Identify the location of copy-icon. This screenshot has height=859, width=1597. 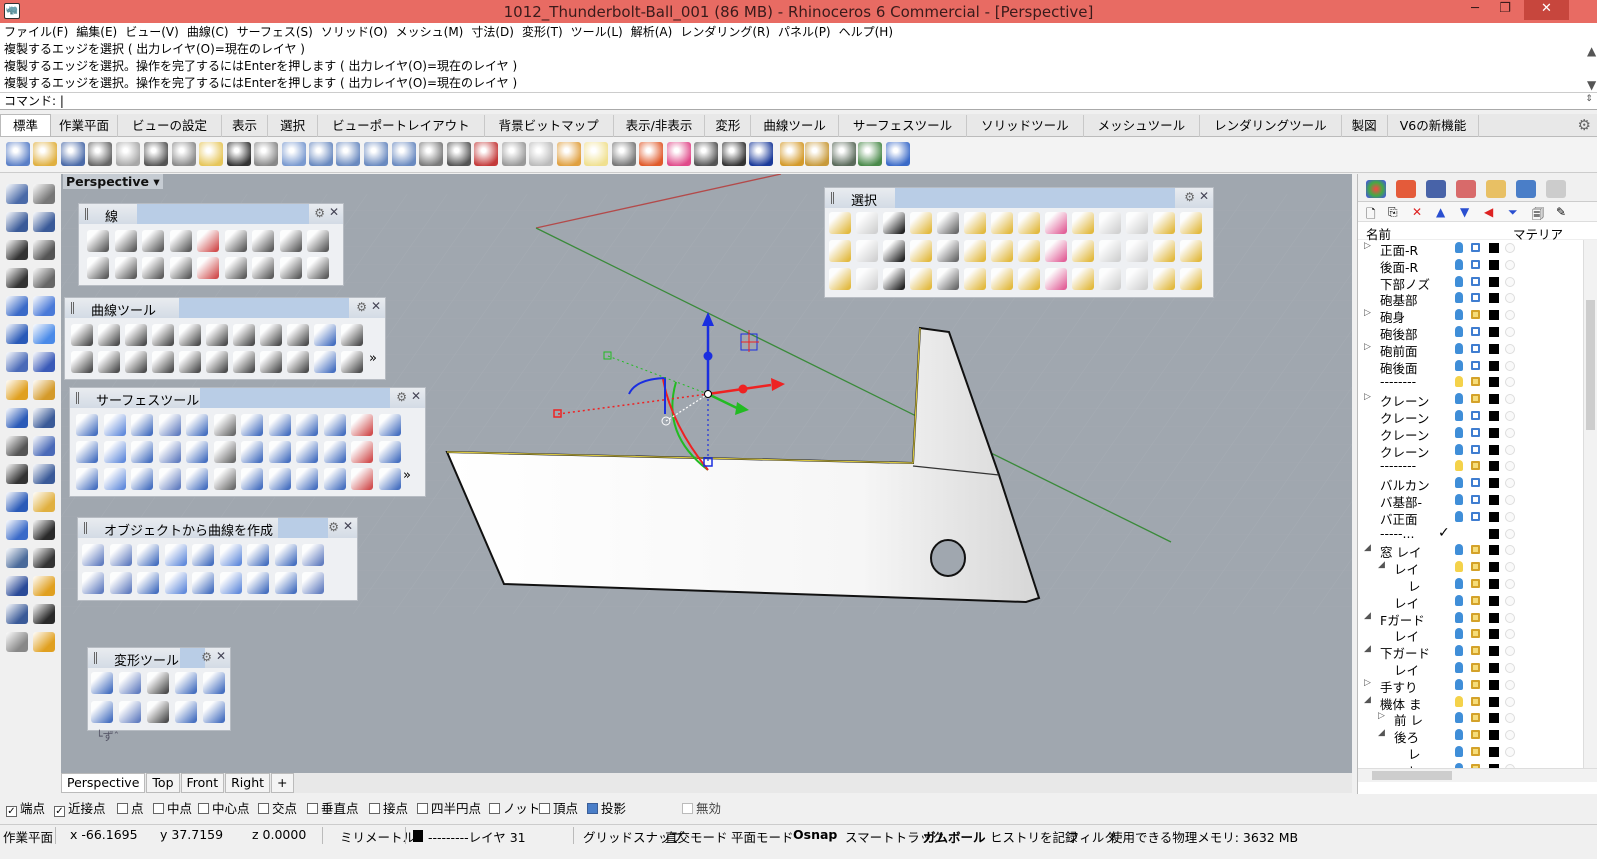
(184, 154).